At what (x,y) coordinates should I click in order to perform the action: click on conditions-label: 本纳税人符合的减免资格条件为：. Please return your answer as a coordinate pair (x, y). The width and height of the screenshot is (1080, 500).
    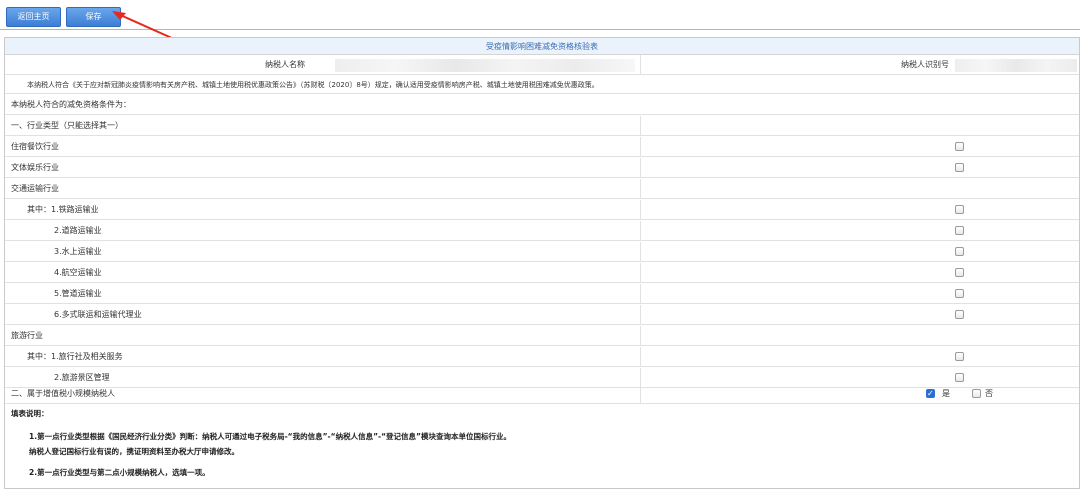
    Looking at the image, I should click on (71, 104).